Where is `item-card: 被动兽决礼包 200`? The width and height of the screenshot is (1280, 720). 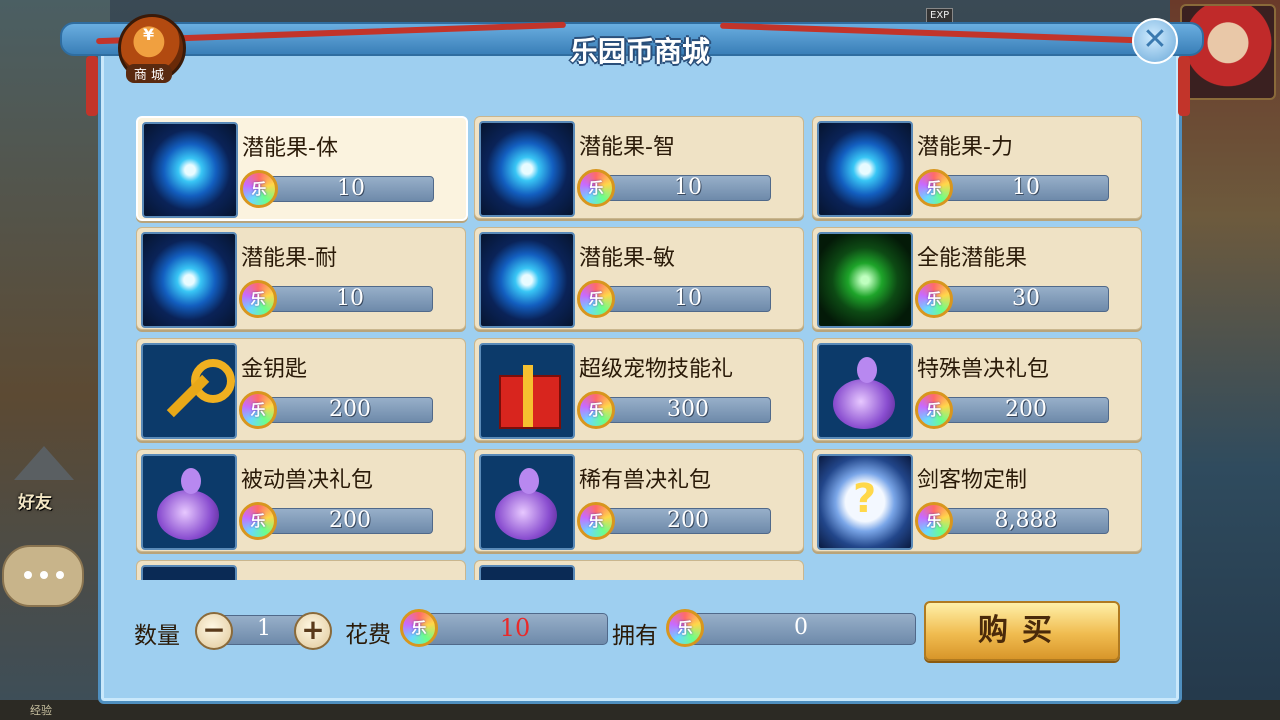
item-card: 被动兽决礼包 200 is located at coordinates (301, 500).